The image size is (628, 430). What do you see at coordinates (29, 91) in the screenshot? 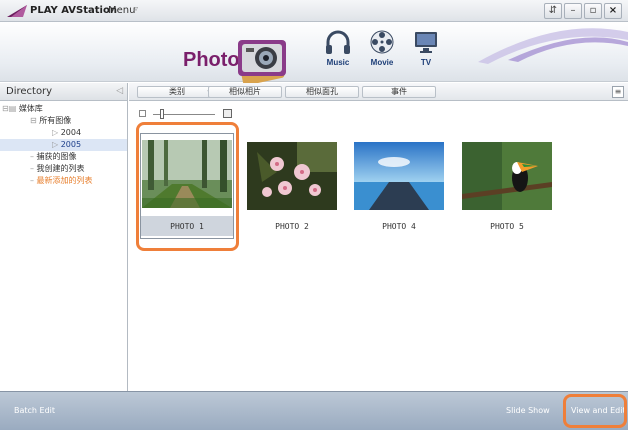
I see `directory-title: Directory` at bounding box center [29, 91].